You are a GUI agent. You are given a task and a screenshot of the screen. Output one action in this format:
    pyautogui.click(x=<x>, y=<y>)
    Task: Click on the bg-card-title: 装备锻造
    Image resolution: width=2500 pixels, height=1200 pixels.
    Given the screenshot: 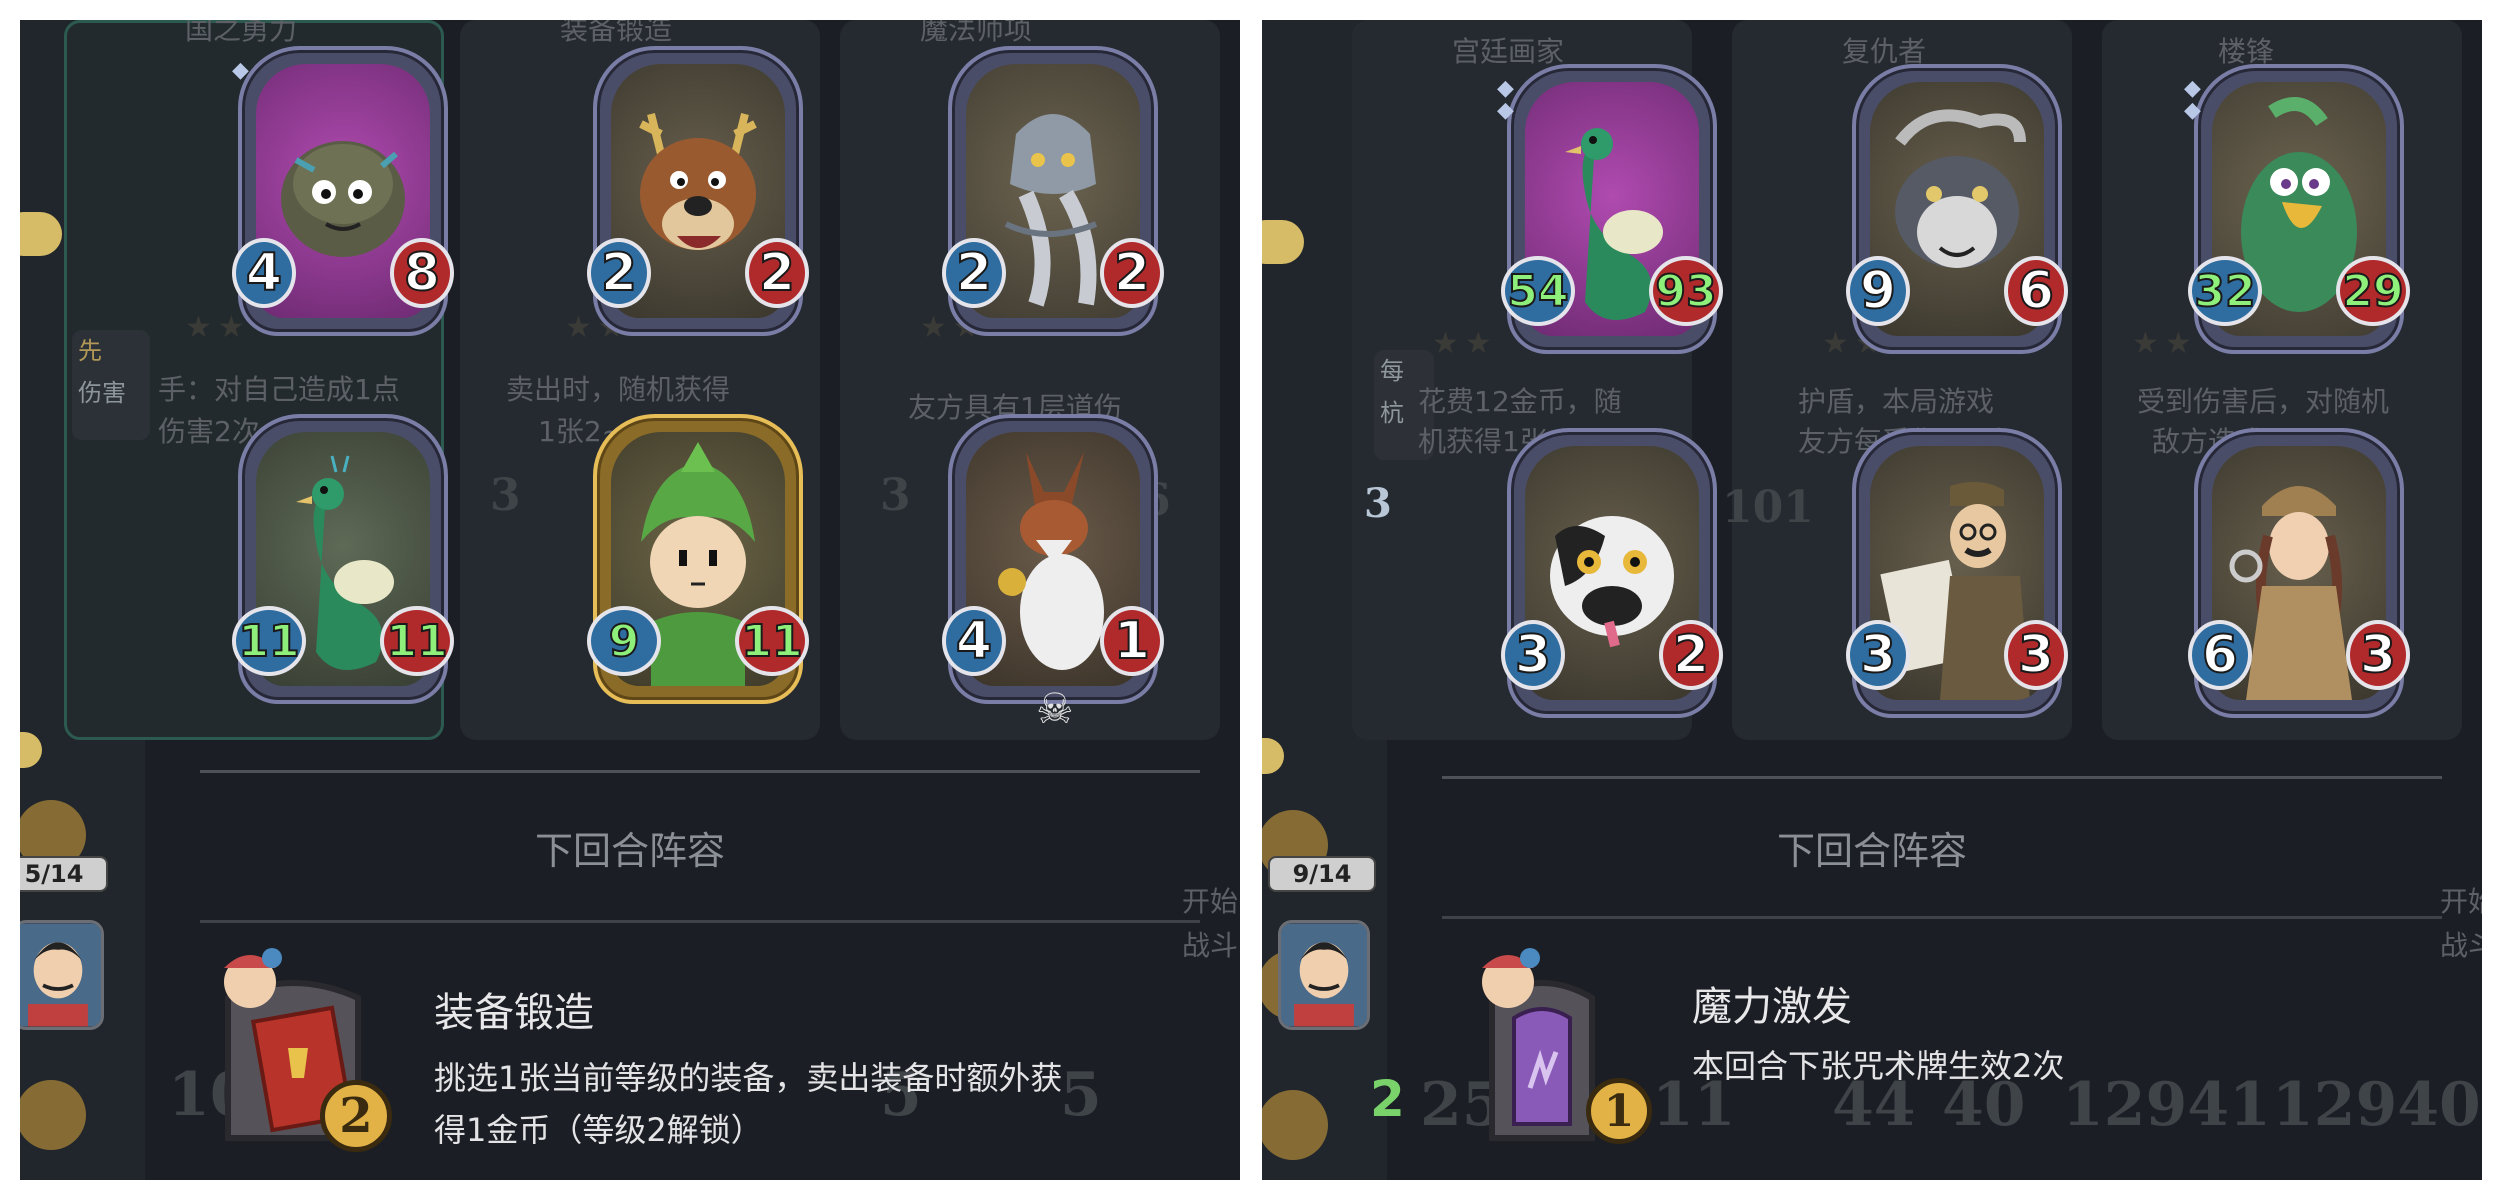 What is the action you would take?
    pyautogui.click(x=616, y=33)
    